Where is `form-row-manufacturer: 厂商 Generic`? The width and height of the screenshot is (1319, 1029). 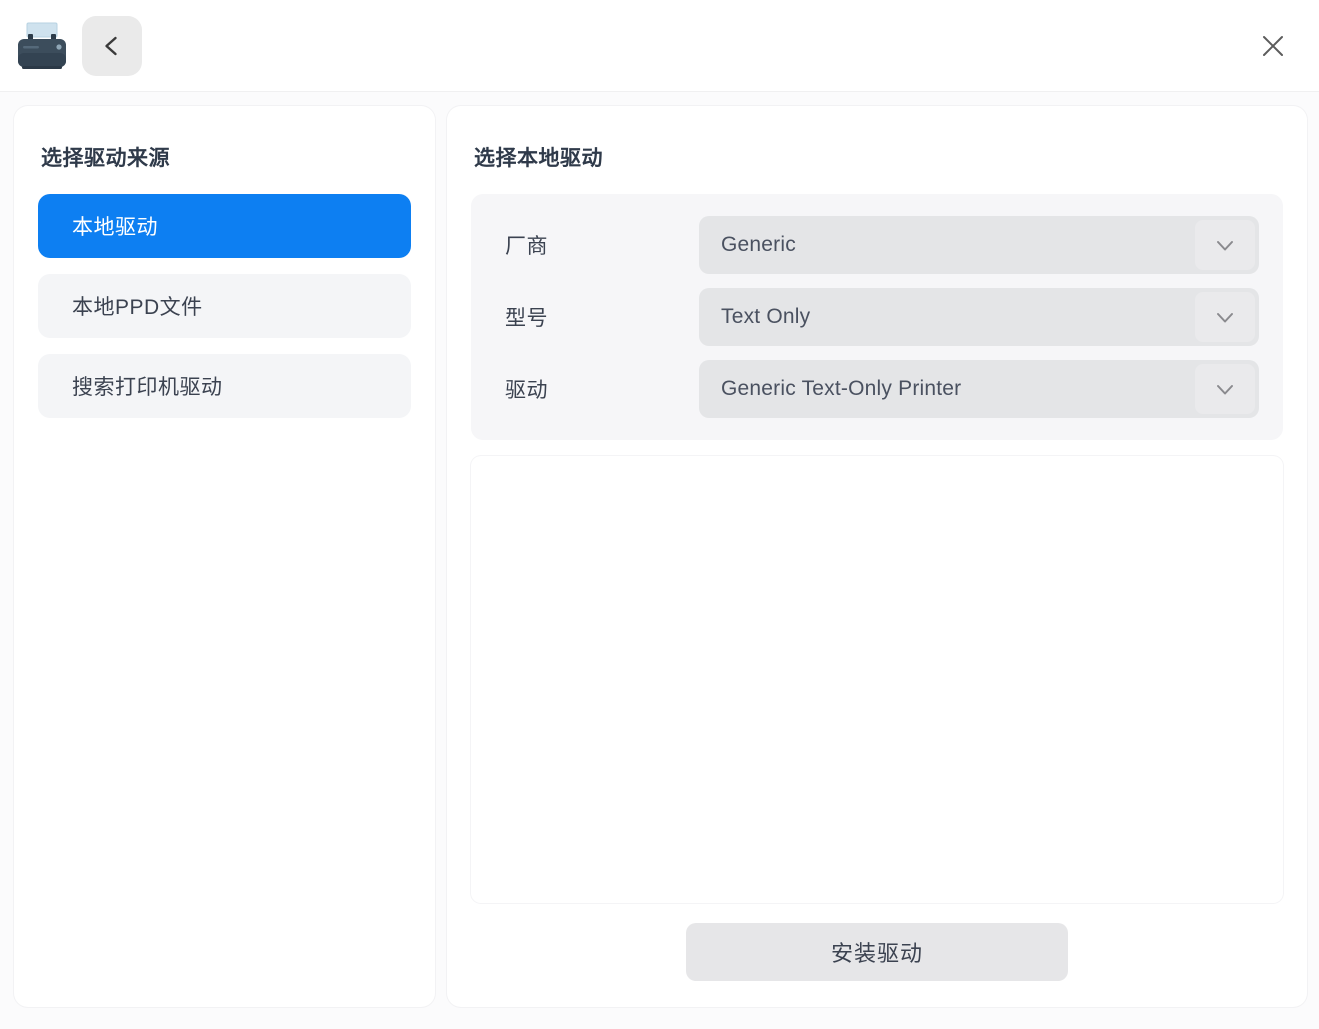
form-row-manufacturer: 厂商 Generic is located at coordinates (875, 245).